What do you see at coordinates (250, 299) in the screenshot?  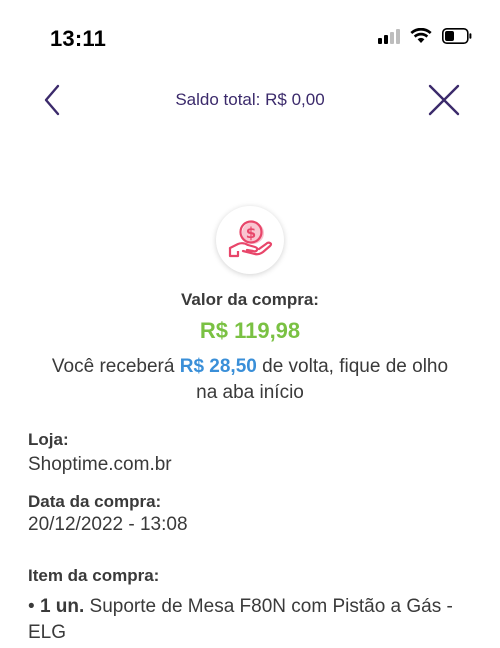 I see `purchase-value-label: Valor da compra:` at bounding box center [250, 299].